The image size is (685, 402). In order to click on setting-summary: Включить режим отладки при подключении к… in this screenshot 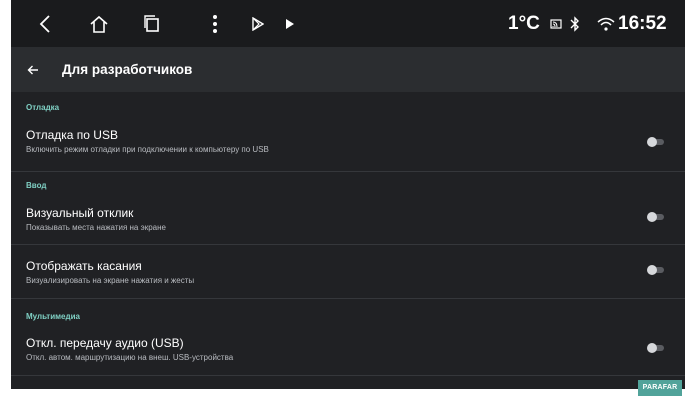, I will do `click(147, 149)`.